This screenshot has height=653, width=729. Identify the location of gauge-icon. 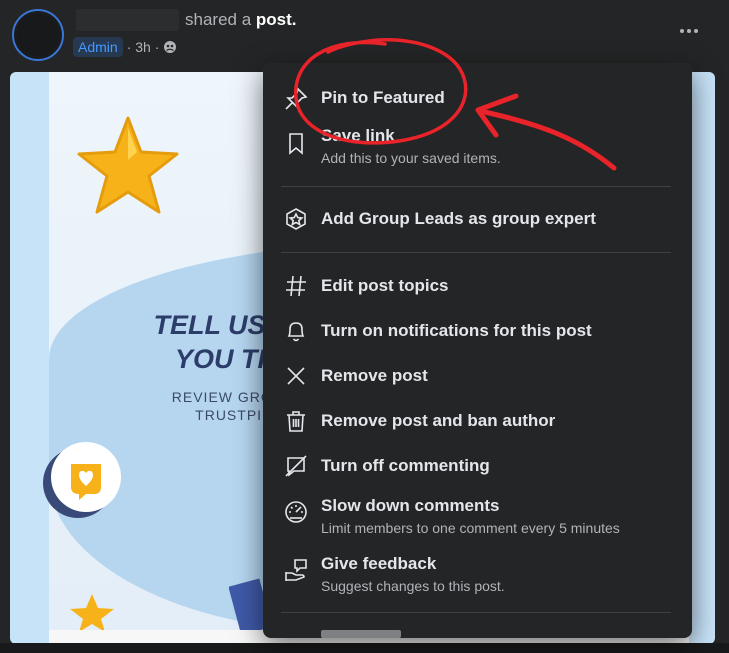
(296, 512).